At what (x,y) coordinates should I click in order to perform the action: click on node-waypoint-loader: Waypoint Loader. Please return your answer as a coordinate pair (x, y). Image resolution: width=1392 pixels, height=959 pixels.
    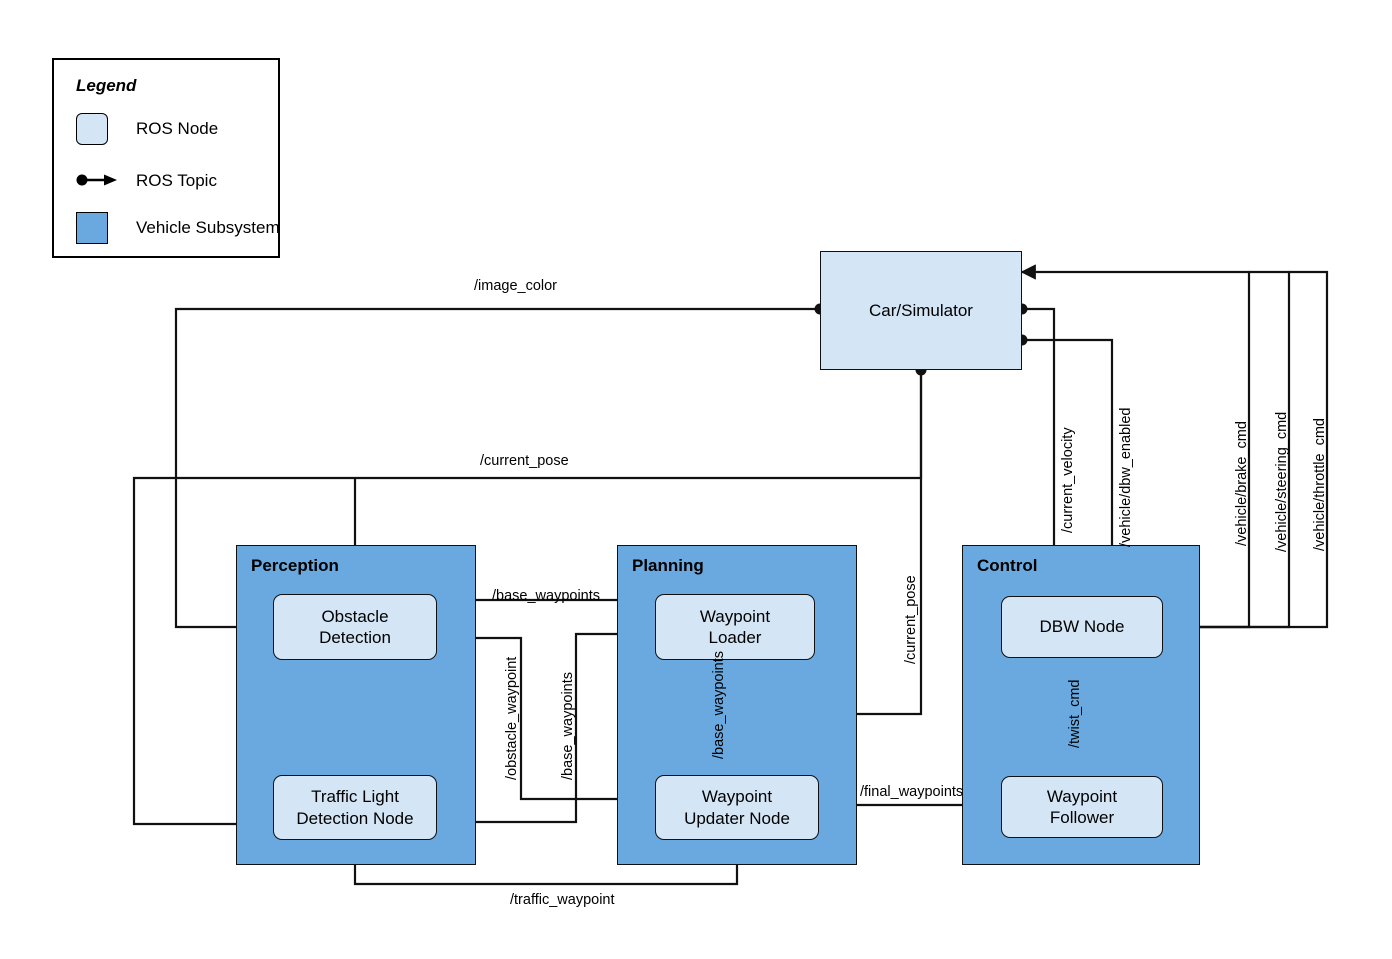
    Looking at the image, I should click on (735, 627).